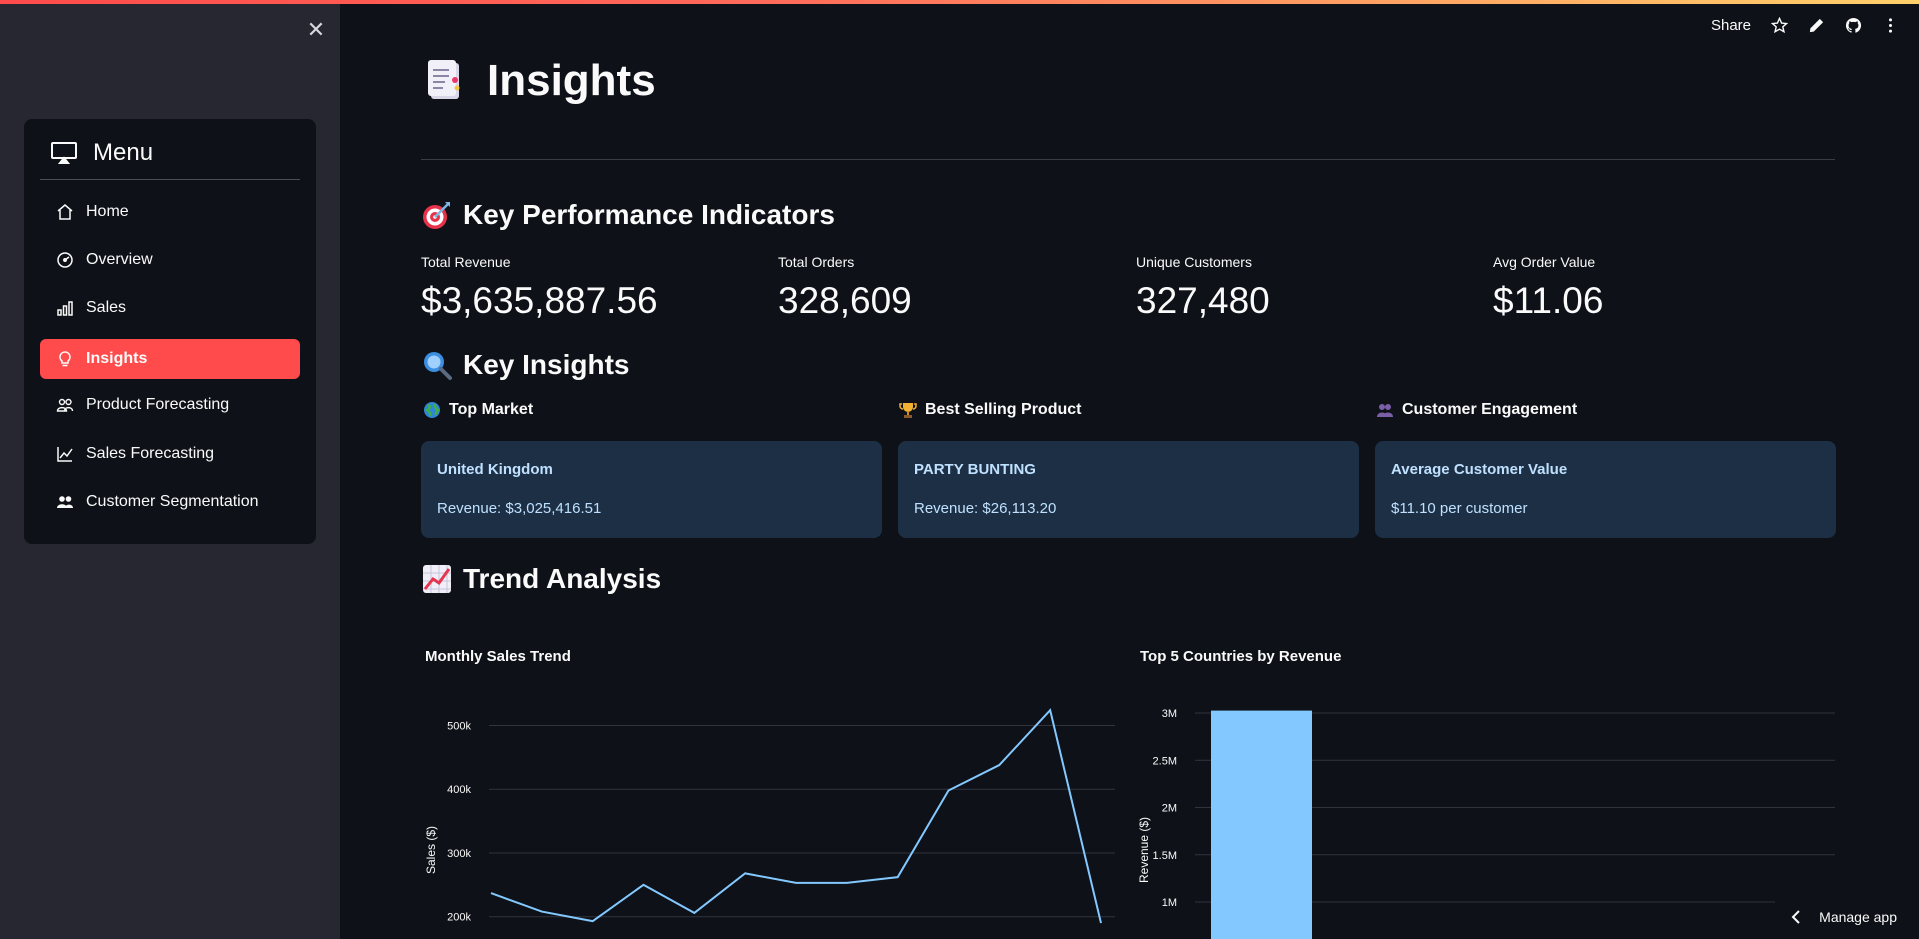 The image size is (1919, 939). Describe the element at coordinates (845, 300) in the screenshot. I see `metric-value: 328,609` at that location.